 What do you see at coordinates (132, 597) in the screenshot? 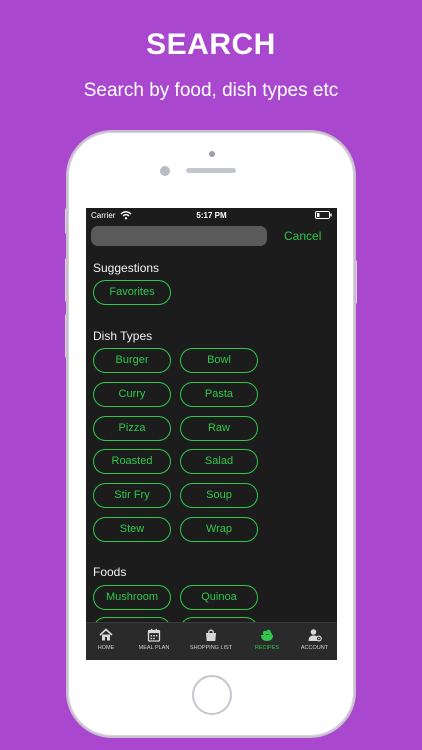
I see `chip-mushroom: Mushroom` at bounding box center [132, 597].